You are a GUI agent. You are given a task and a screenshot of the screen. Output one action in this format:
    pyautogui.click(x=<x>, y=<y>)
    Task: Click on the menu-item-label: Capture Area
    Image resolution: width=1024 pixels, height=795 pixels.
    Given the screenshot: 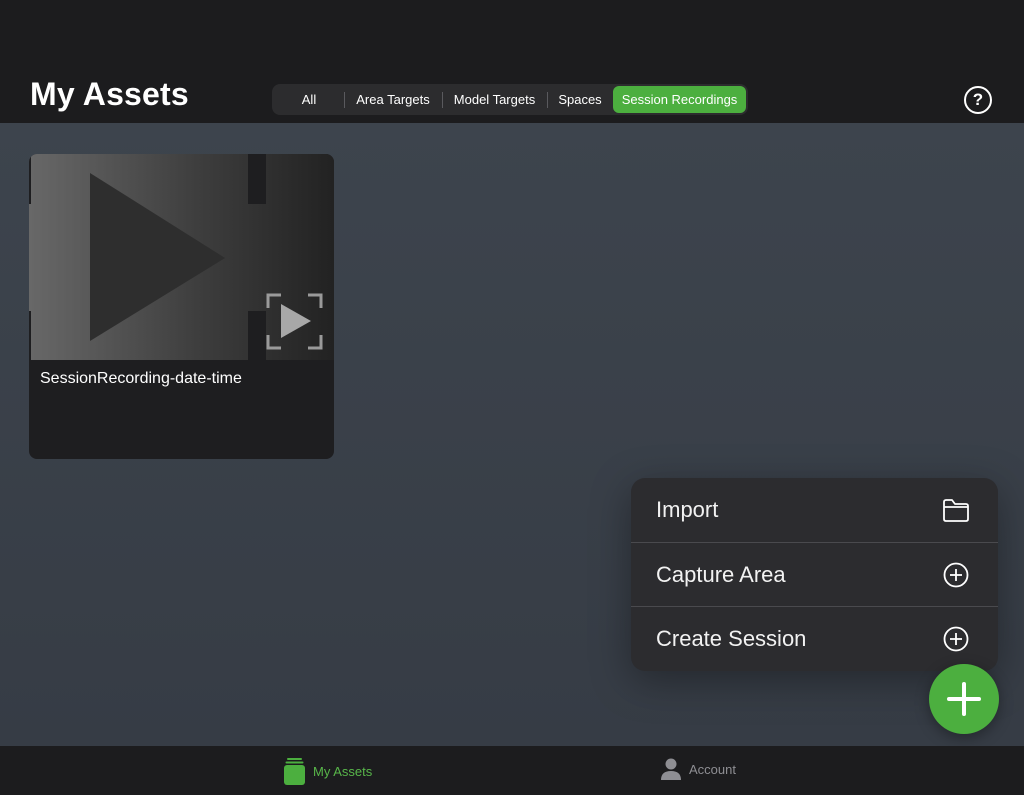 What is the action you would take?
    pyautogui.click(x=721, y=574)
    